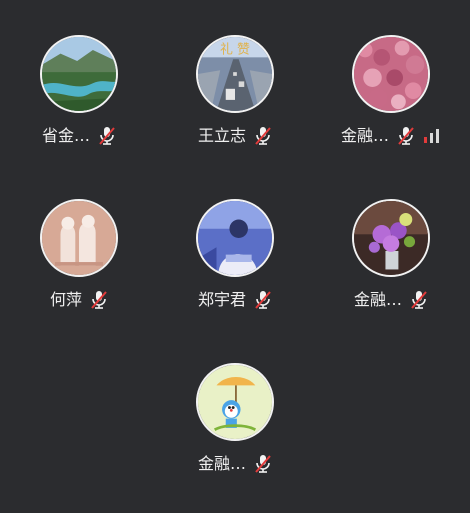 This screenshot has width=470, height=513. What do you see at coordinates (235, 402) in the screenshot?
I see `cartoon-umbrella-avatar` at bounding box center [235, 402].